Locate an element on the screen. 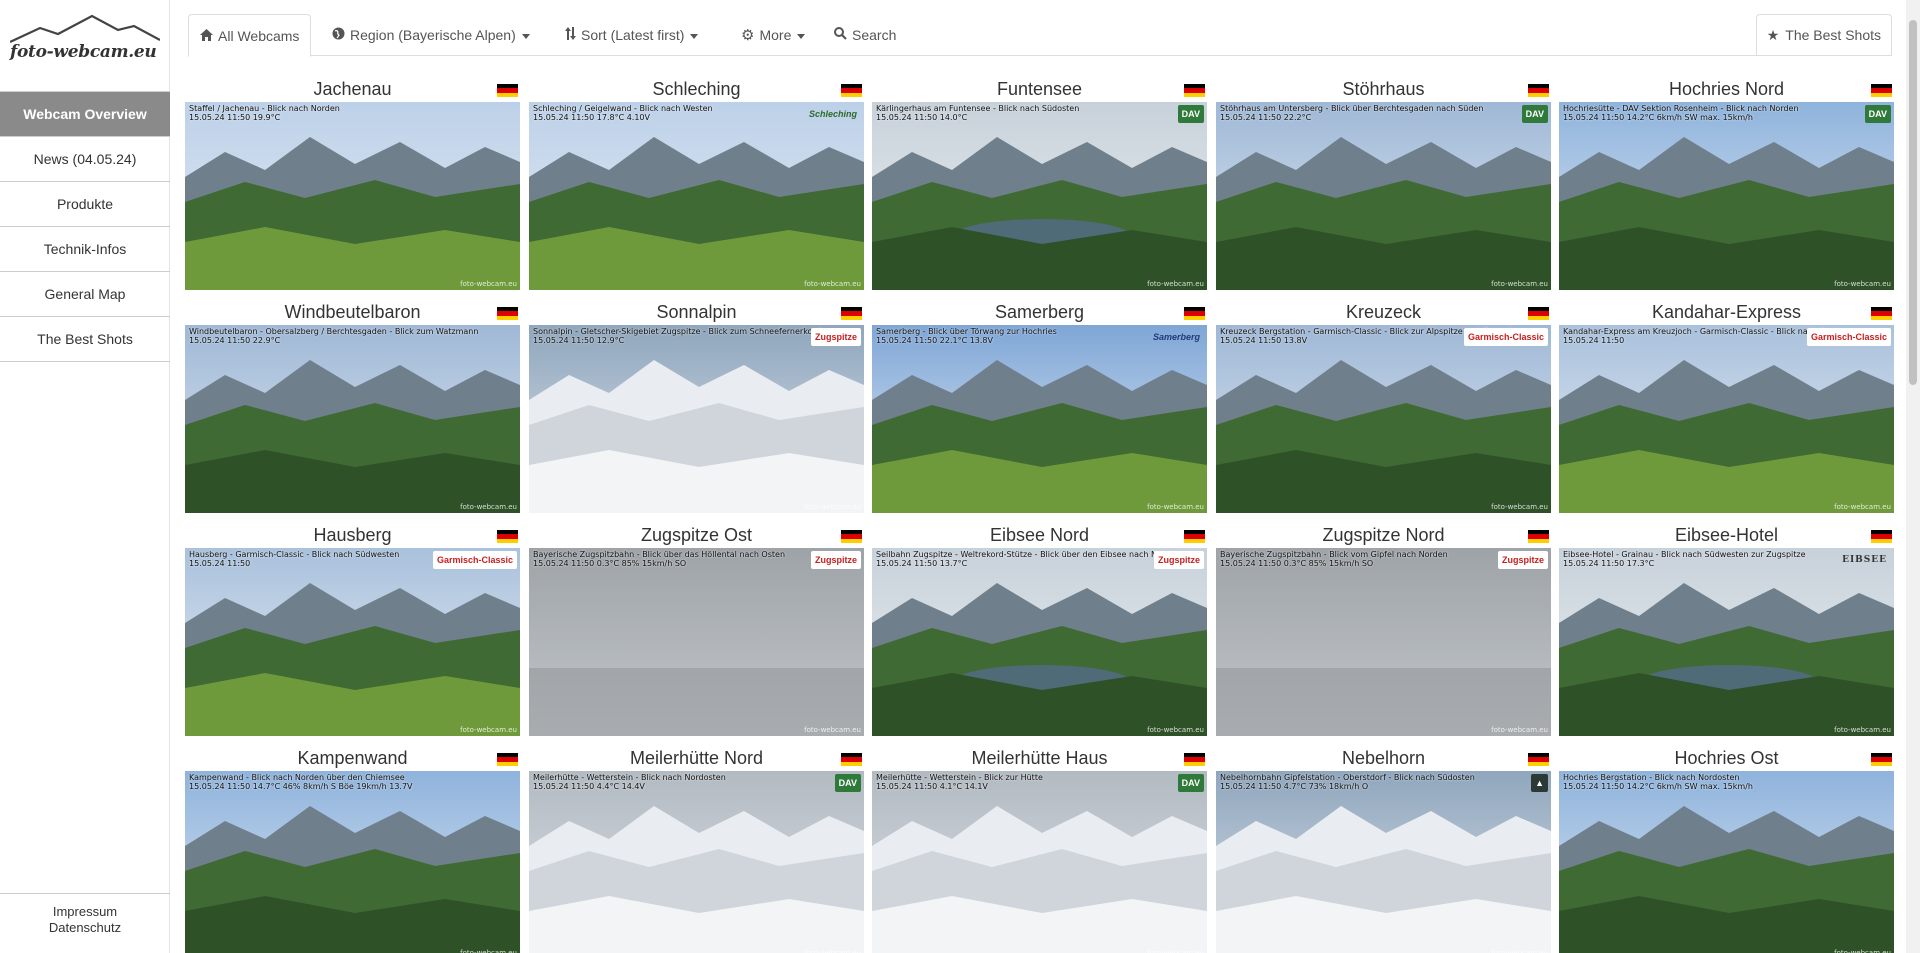 This screenshot has width=1920, height=953. sidebar-item-webcam-overview: Webcam Overview is located at coordinates (85, 114).